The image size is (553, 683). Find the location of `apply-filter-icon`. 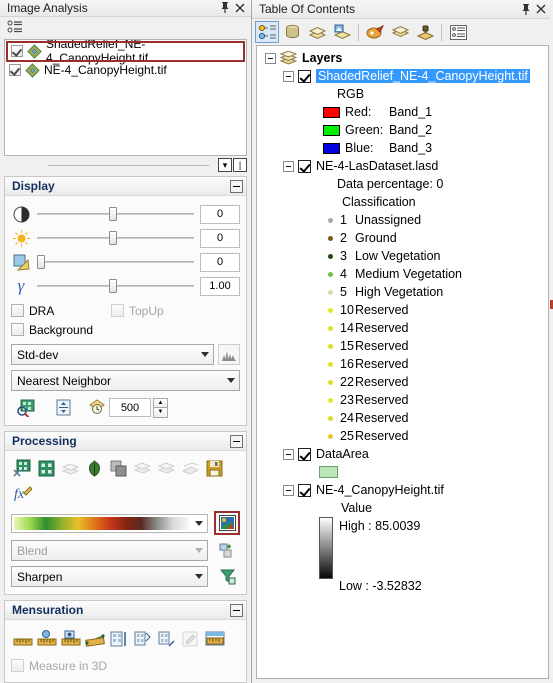

apply-filter-icon is located at coordinates (227, 576).